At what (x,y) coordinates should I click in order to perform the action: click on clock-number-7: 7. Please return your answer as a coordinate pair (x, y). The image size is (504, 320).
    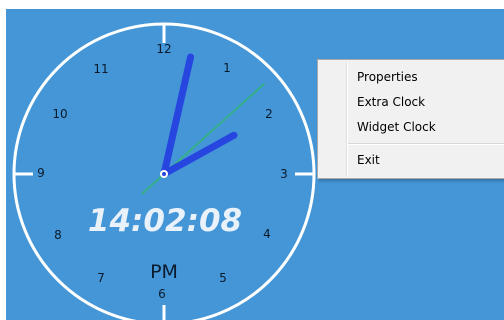
    Looking at the image, I should click on (101, 278).